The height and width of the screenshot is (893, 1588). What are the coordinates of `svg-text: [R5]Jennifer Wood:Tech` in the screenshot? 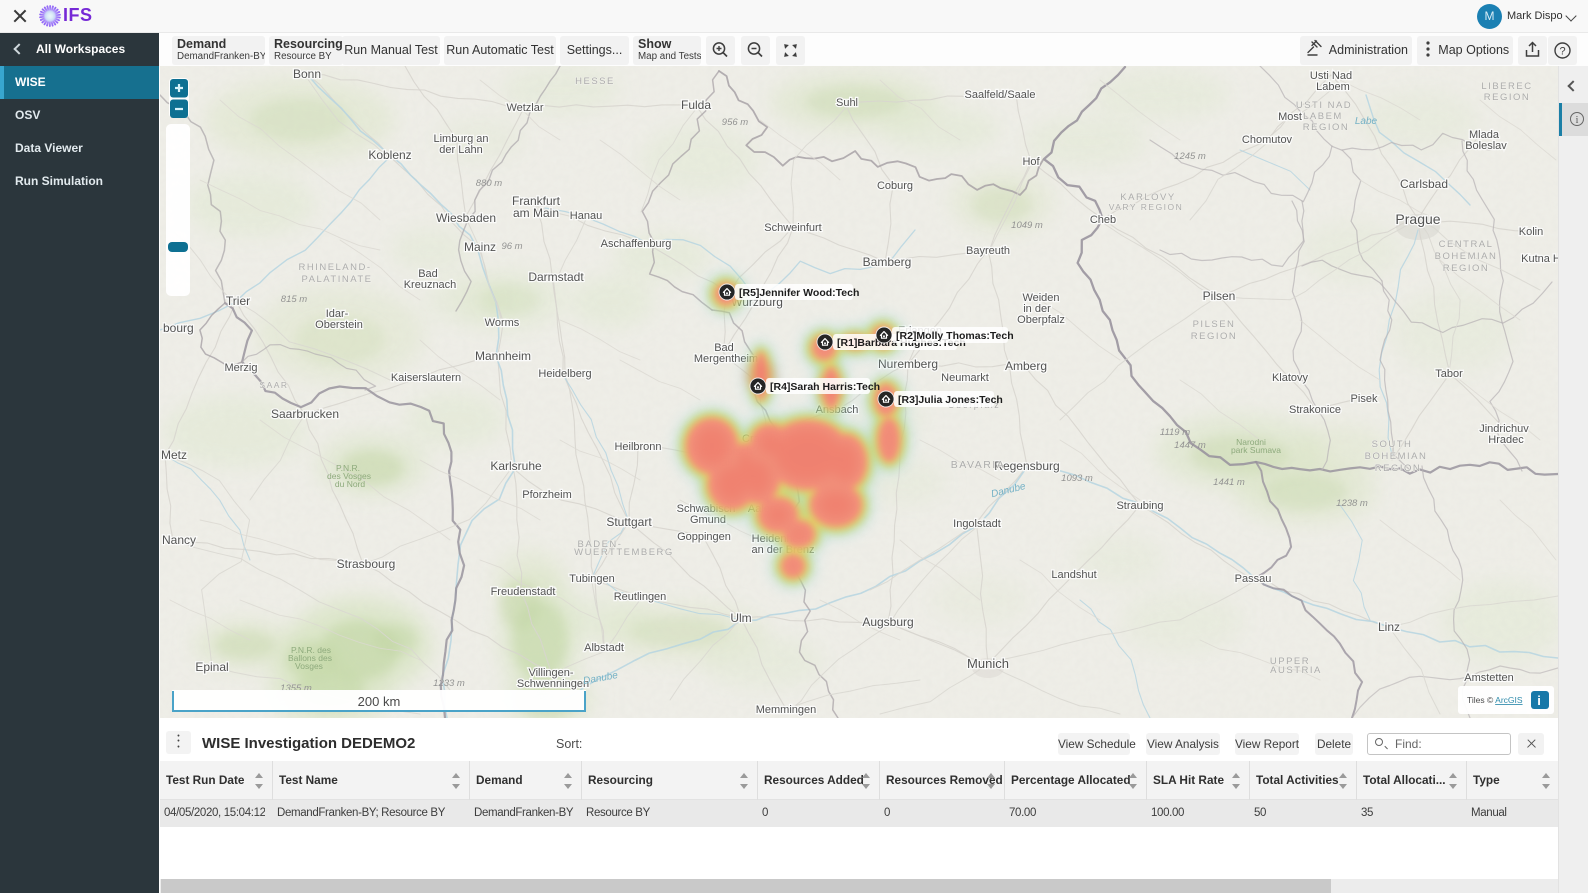 It's located at (799, 293).